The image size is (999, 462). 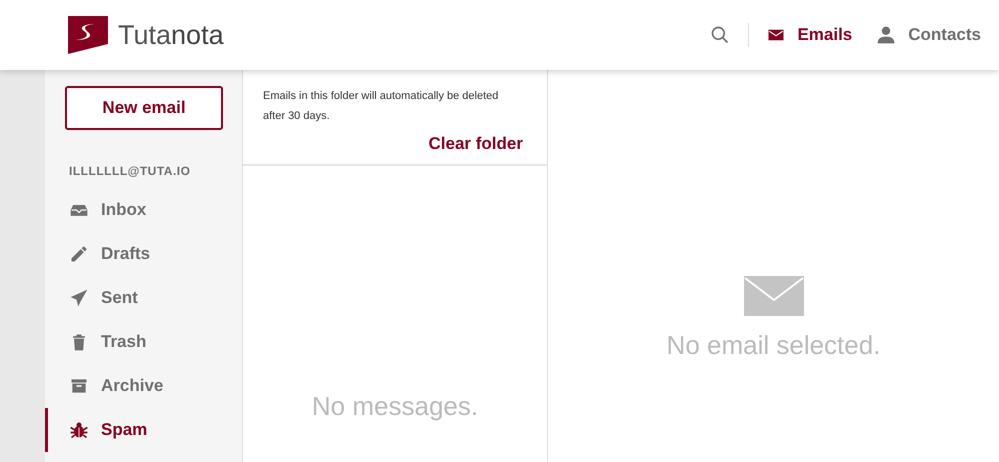 I want to click on account-label: ILLLLLLL@TUTA.IO, so click(x=130, y=171).